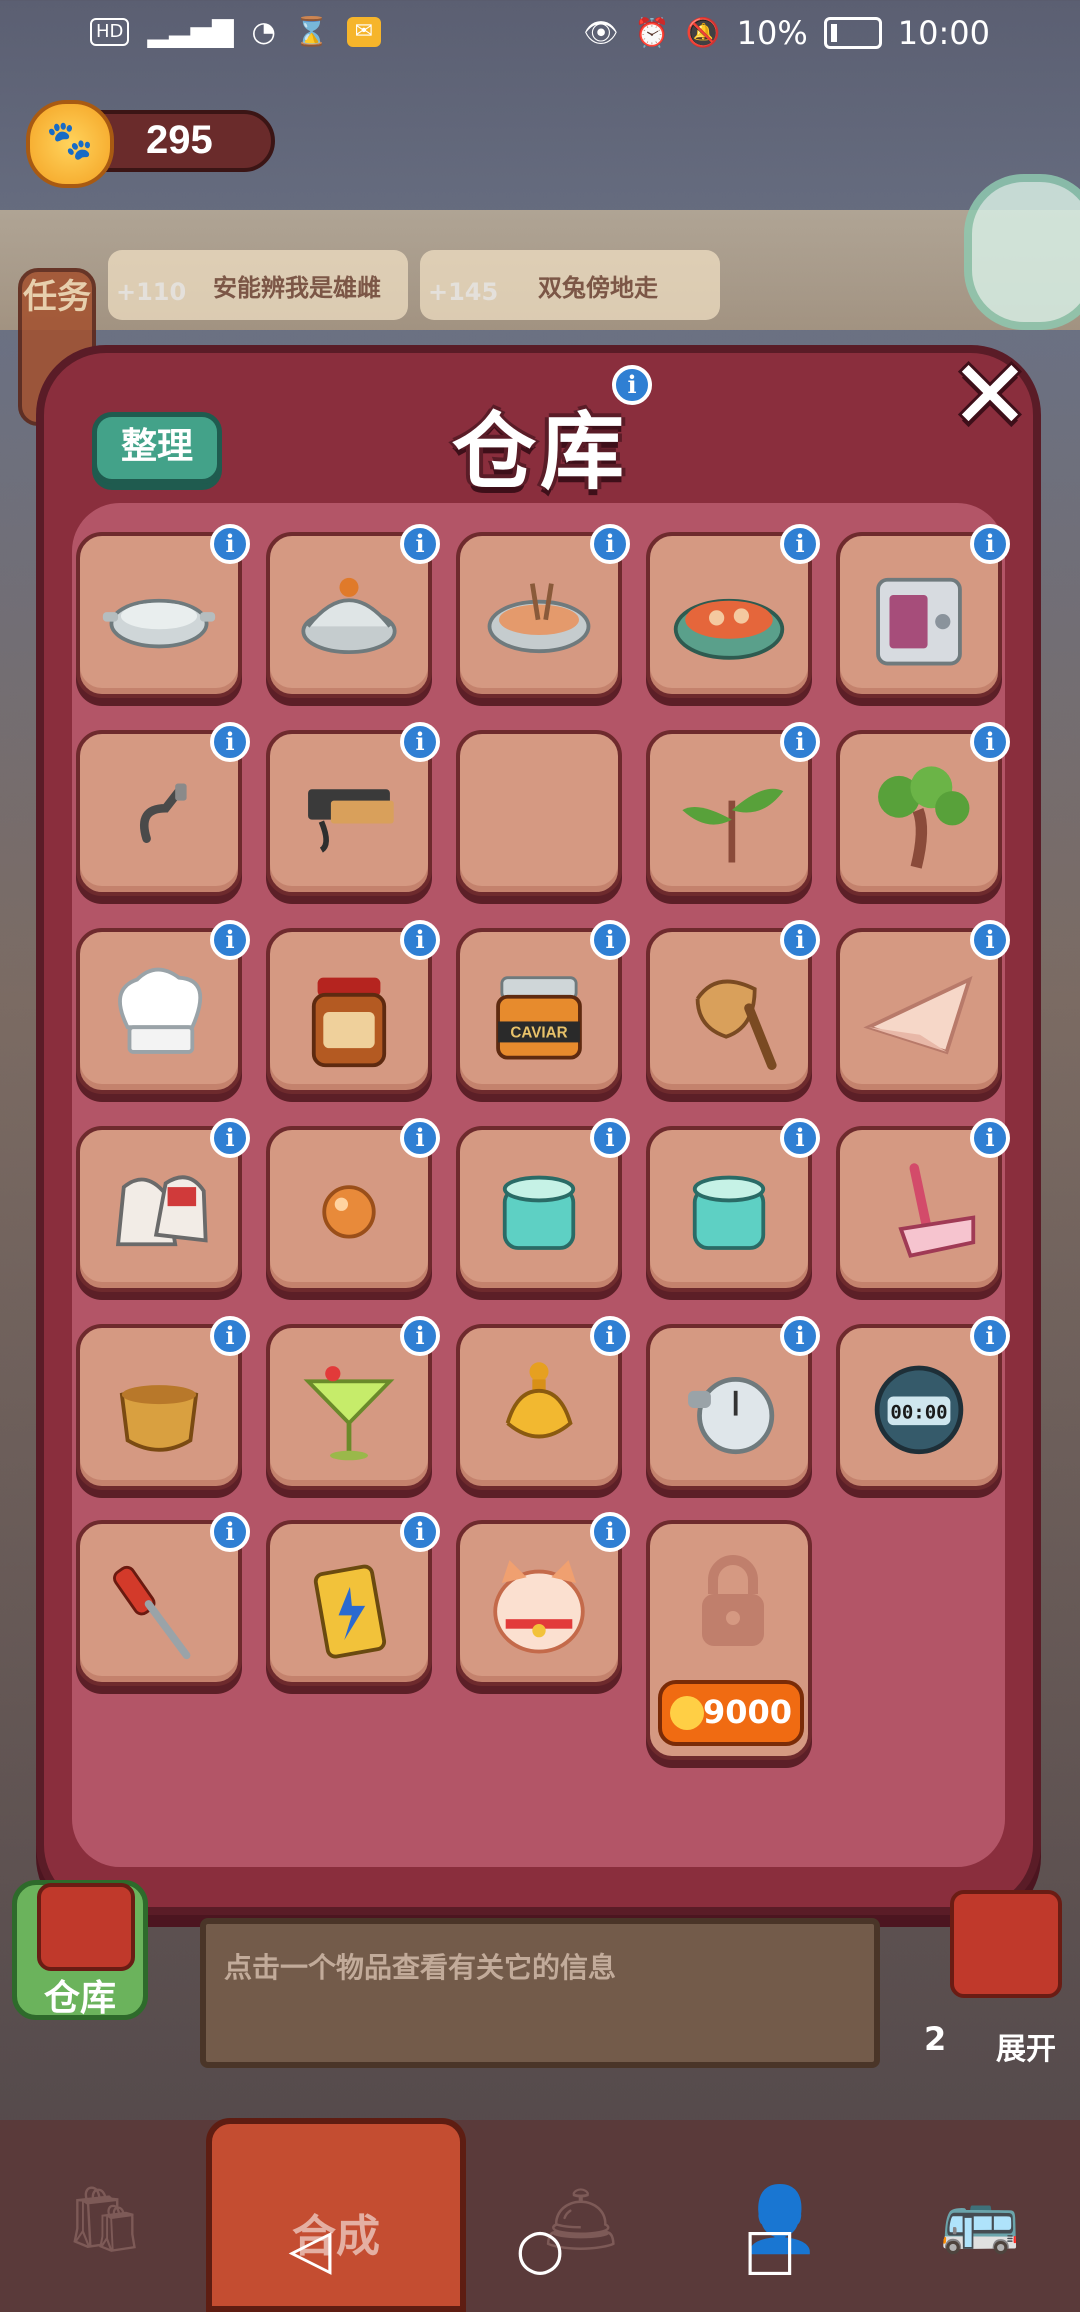 The height and width of the screenshot is (2312, 1080). I want to click on empty-pot-icon, so click(159, 623).